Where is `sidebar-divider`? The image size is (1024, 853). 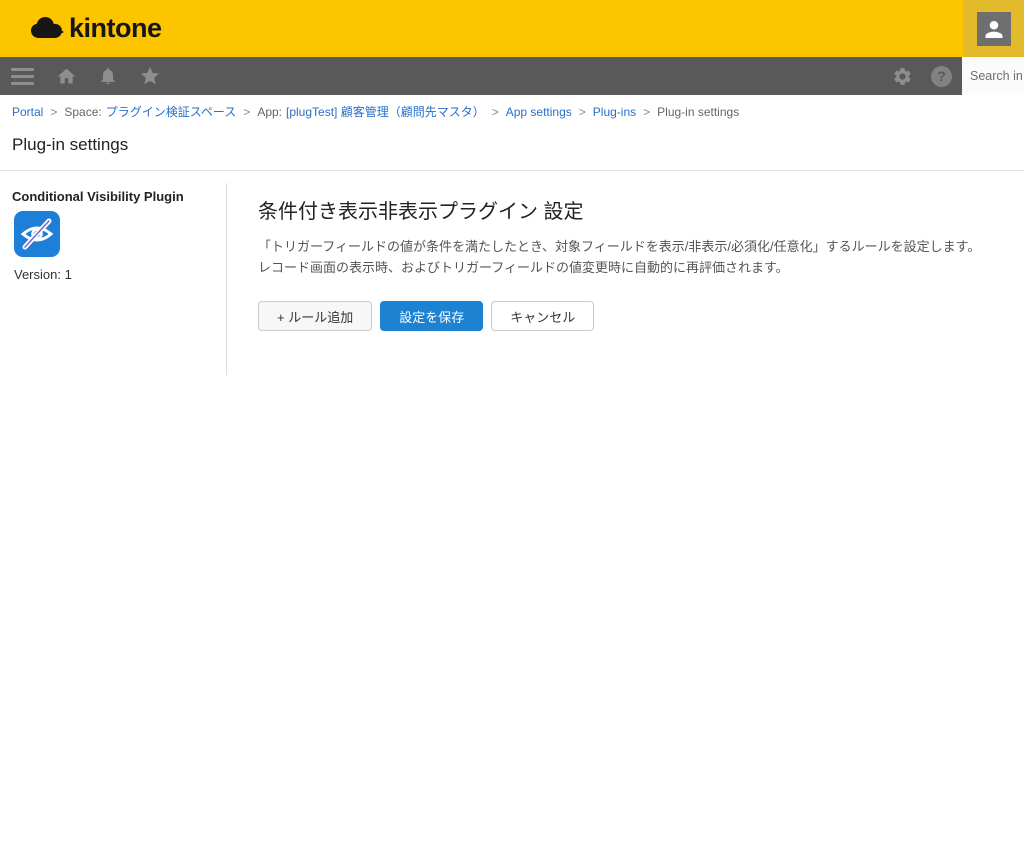 sidebar-divider is located at coordinates (226, 279).